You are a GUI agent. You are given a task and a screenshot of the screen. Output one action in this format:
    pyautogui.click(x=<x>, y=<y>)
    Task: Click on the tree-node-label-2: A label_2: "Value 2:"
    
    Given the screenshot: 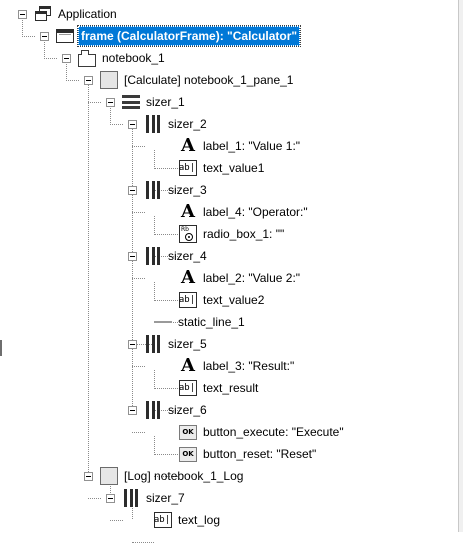 What is the action you would take?
    pyautogui.click(x=240, y=278)
    